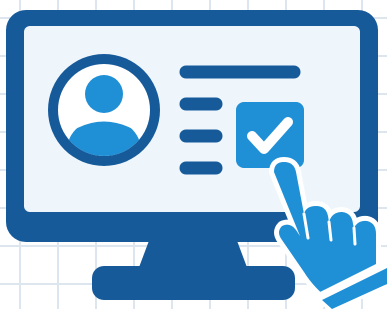 The image size is (387, 309). What do you see at coordinates (270, 135) in the screenshot?
I see `checkbox-checked-icon` at bounding box center [270, 135].